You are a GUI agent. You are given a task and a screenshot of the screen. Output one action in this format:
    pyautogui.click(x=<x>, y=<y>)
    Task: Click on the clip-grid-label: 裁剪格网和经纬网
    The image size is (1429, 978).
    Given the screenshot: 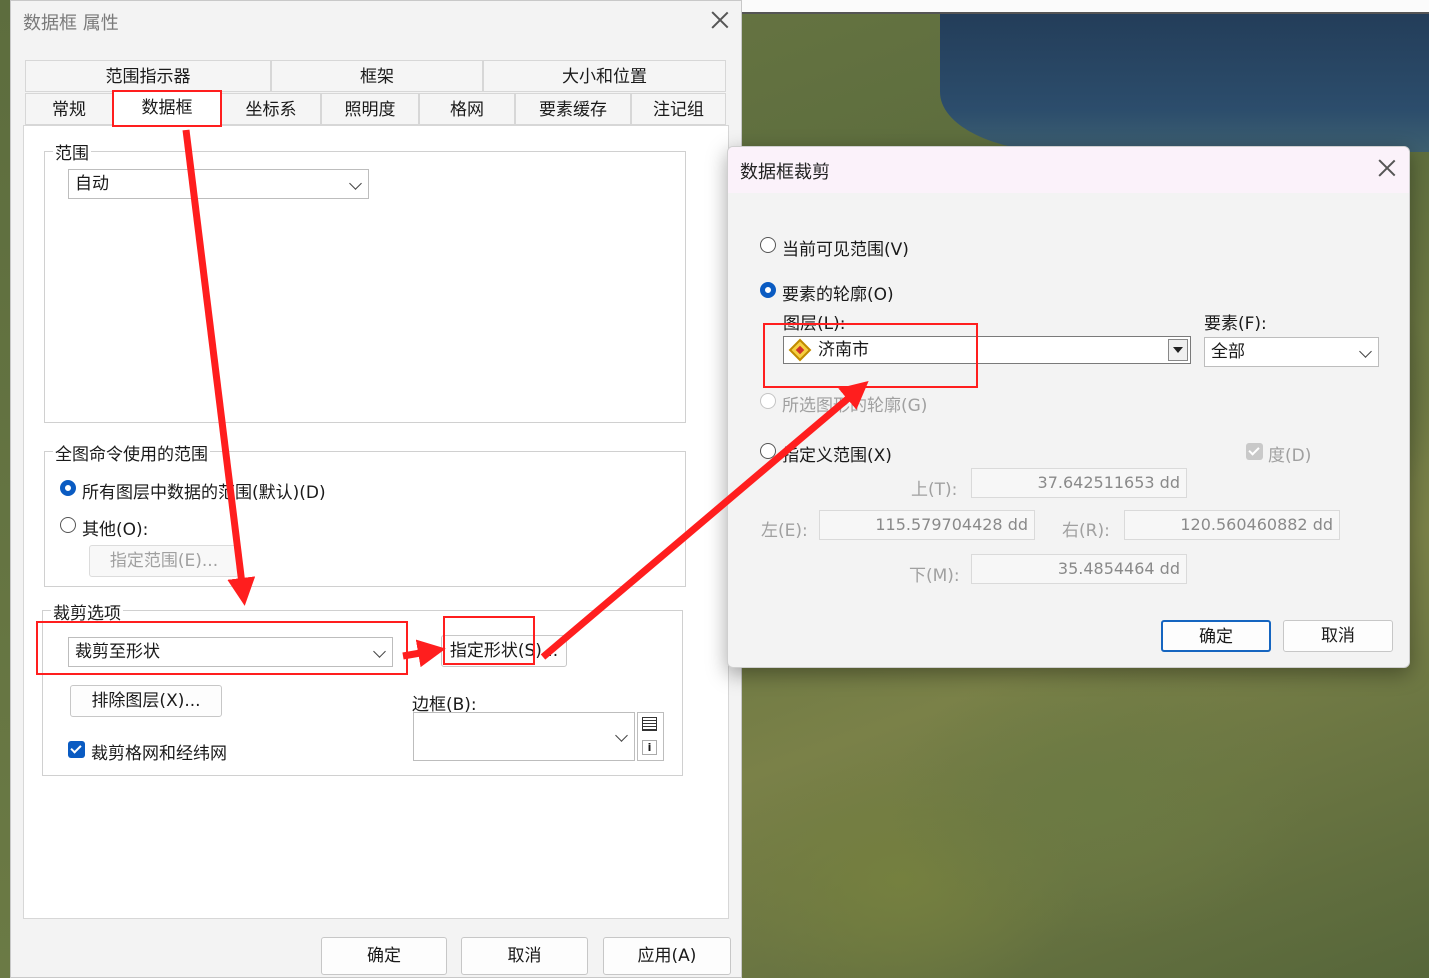 What is the action you would take?
    pyautogui.click(x=159, y=754)
    